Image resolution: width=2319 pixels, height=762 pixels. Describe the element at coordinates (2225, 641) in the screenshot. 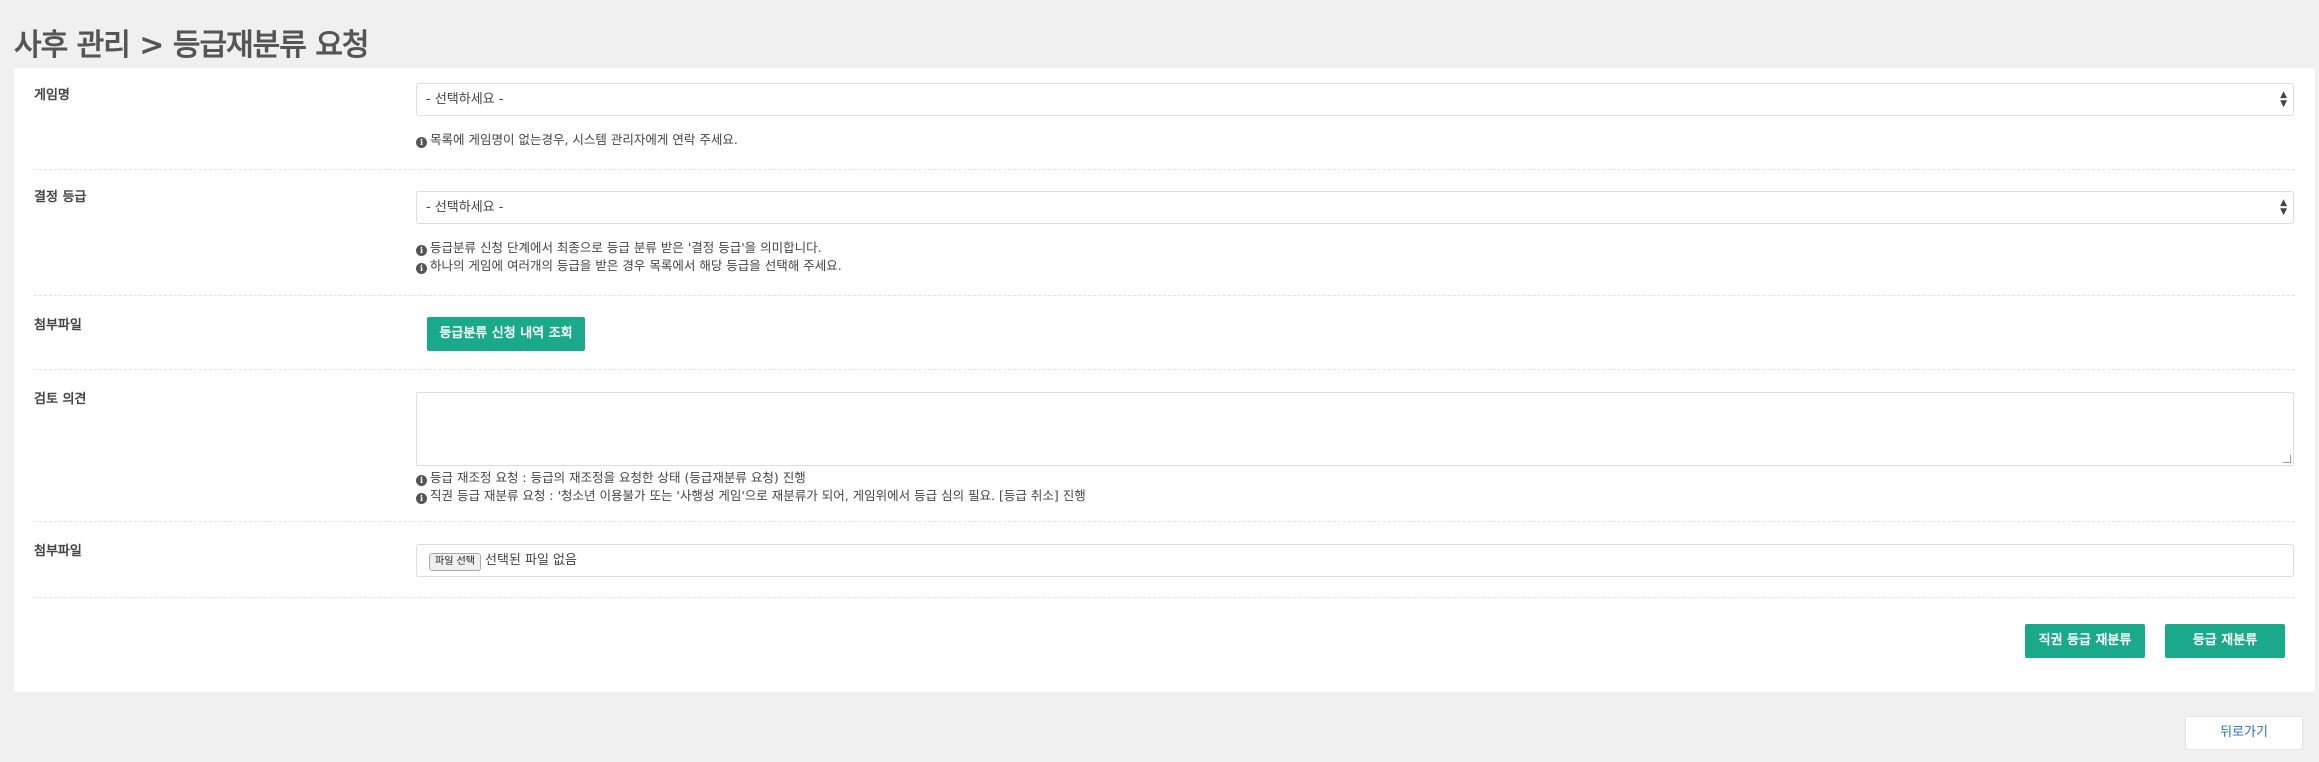

I see `reclassify-button: 등급 재분류` at that location.